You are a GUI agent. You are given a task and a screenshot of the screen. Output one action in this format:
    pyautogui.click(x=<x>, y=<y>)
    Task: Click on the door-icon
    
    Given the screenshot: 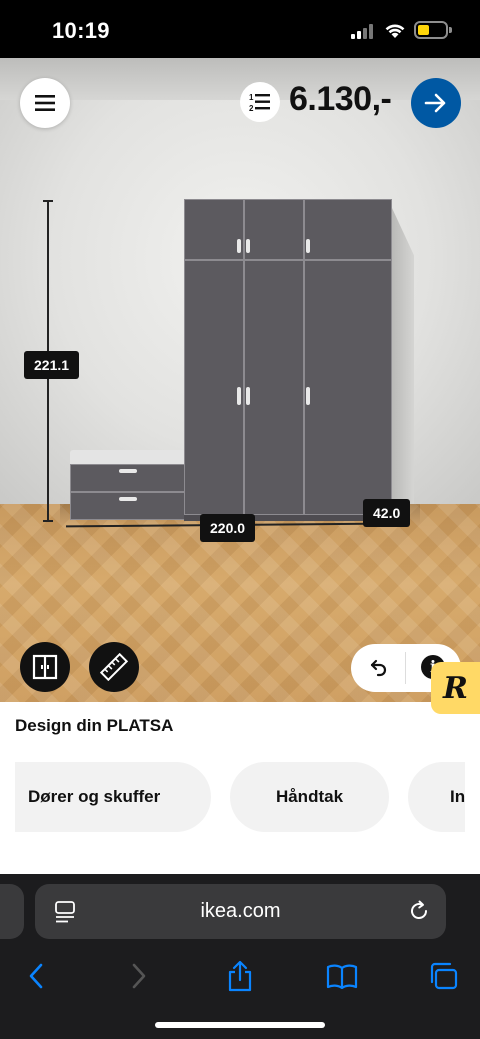 What is the action you would take?
    pyautogui.click(x=45, y=667)
    